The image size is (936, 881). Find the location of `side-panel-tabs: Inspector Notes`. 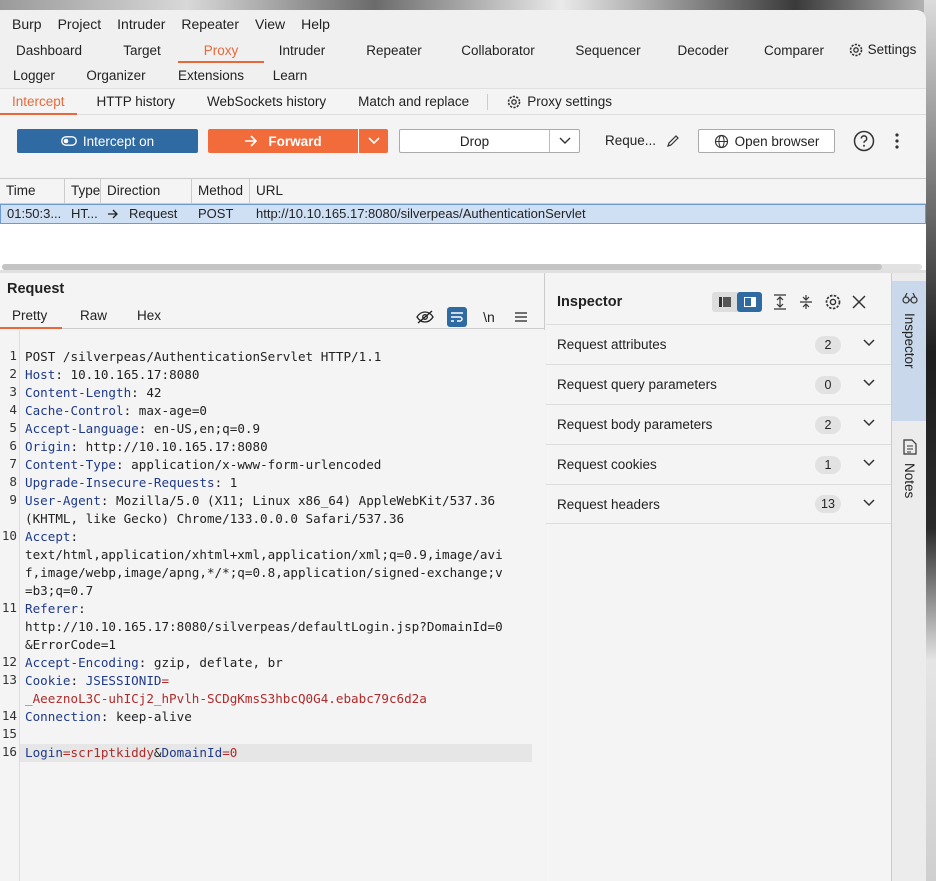

side-panel-tabs: Inspector Notes is located at coordinates (908, 577).